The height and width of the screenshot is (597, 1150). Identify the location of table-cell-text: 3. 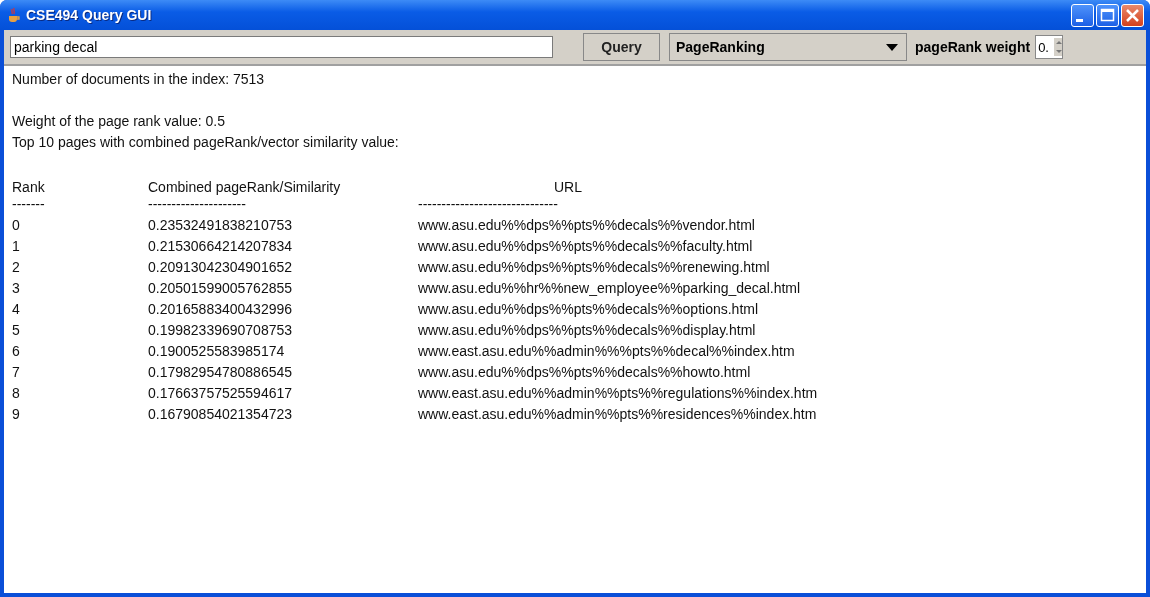
(16, 288).